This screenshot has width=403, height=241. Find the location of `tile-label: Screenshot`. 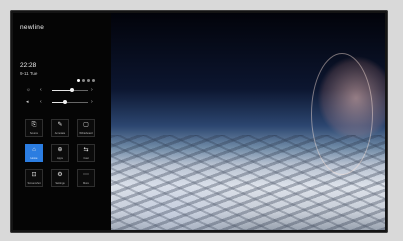

tile-label: Screenshot is located at coordinates (34, 183).